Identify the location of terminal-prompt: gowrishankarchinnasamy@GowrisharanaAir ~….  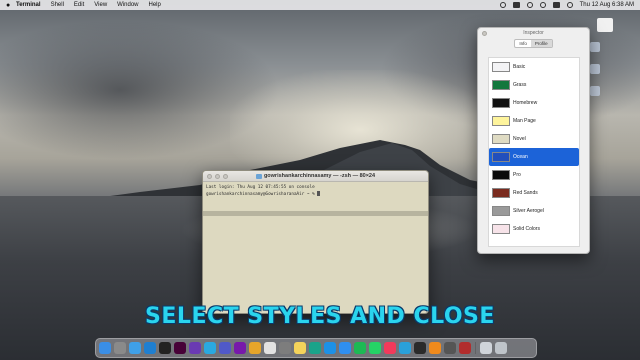
(262, 194).